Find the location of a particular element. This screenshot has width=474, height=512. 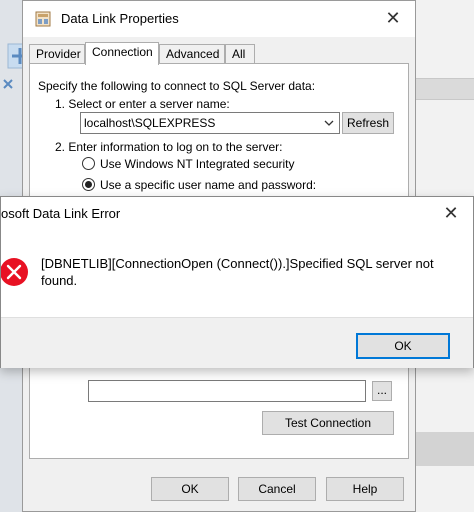

cancel-button: Cancel is located at coordinates (277, 489).